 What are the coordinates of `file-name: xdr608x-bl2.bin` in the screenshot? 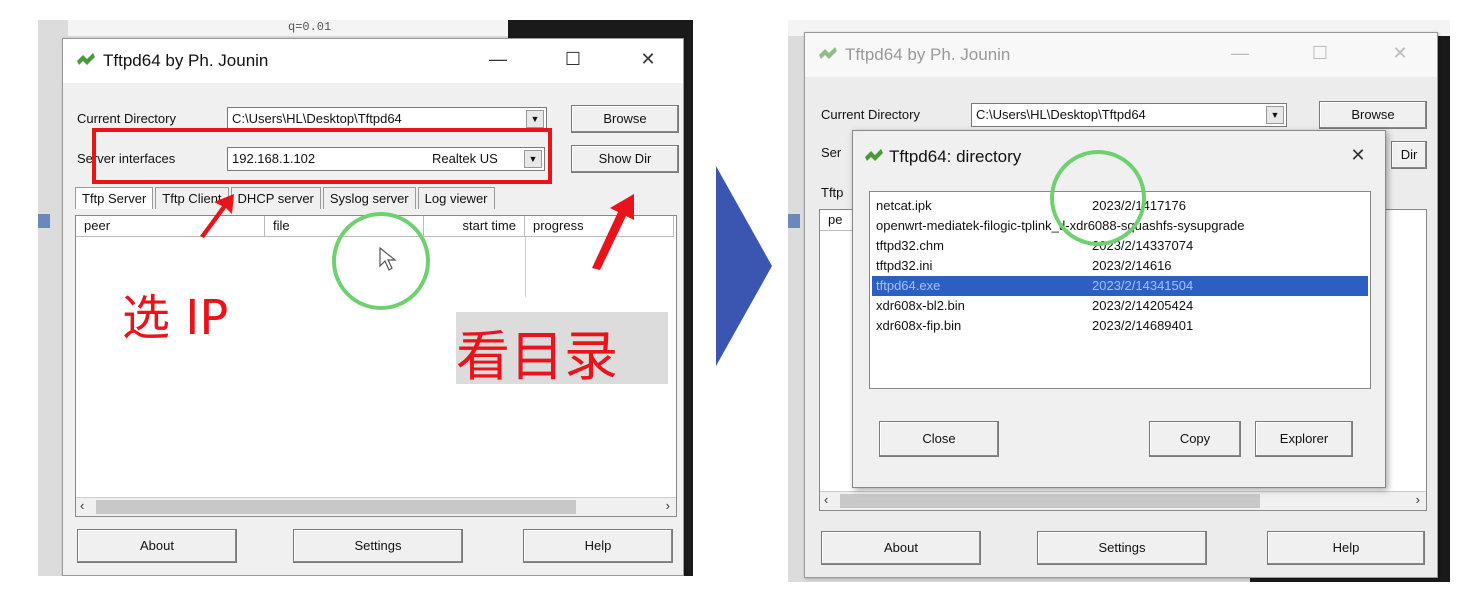 It's located at (920, 305).